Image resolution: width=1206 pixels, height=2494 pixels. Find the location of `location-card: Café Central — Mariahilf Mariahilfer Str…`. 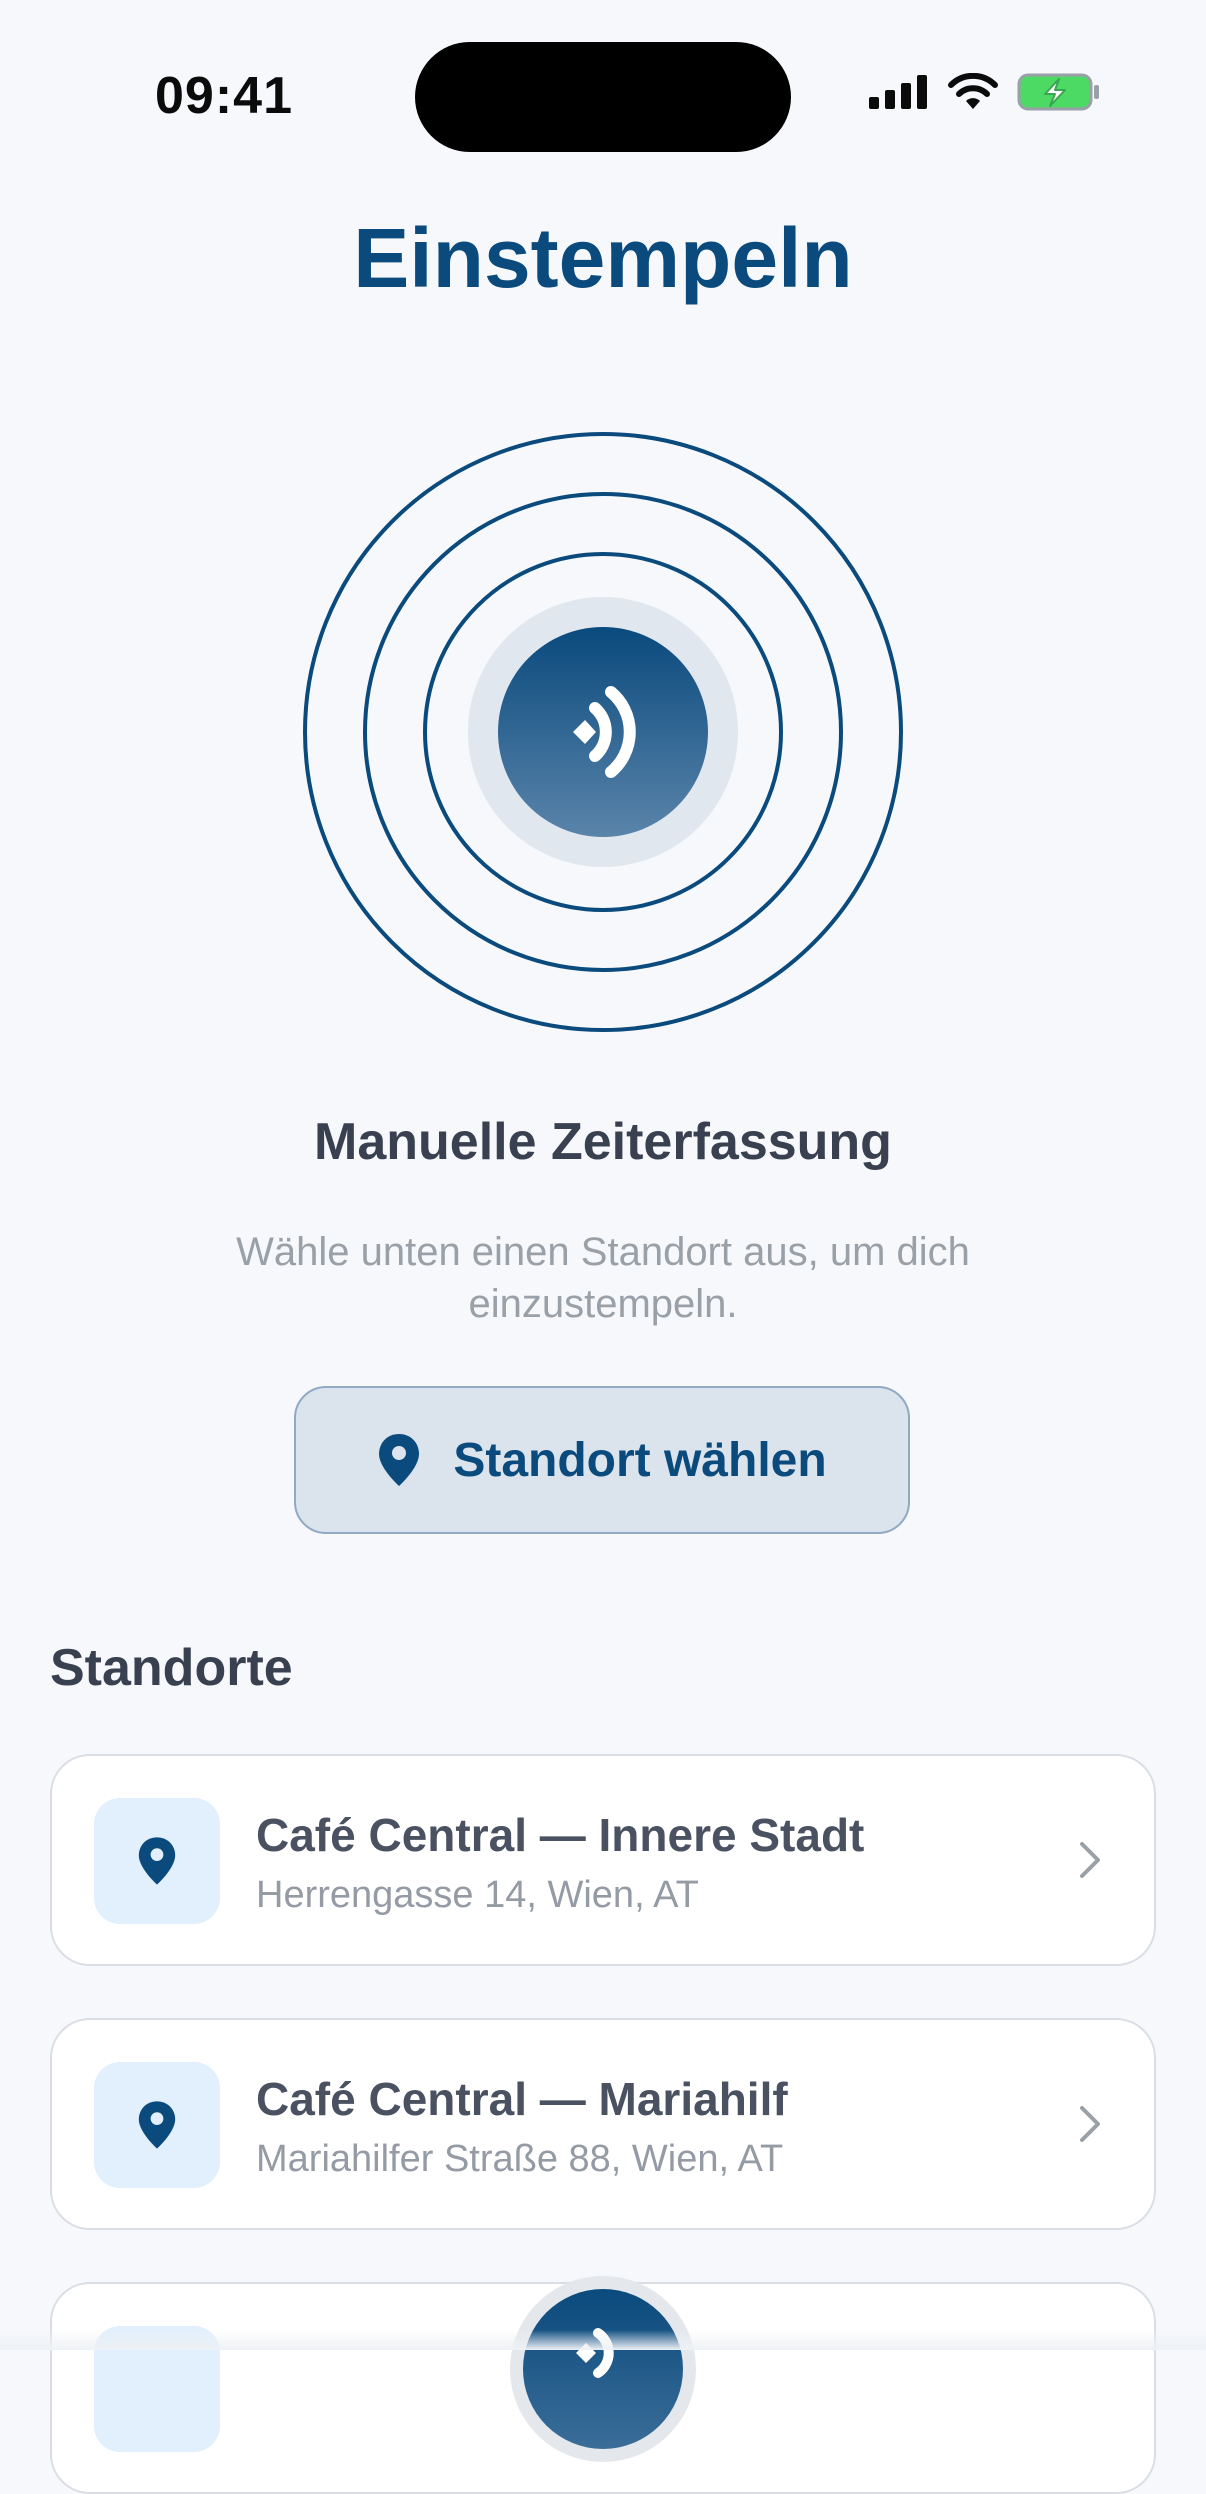

location-card: Café Central — Mariahilf Mariahilfer Str… is located at coordinates (603, 2124).